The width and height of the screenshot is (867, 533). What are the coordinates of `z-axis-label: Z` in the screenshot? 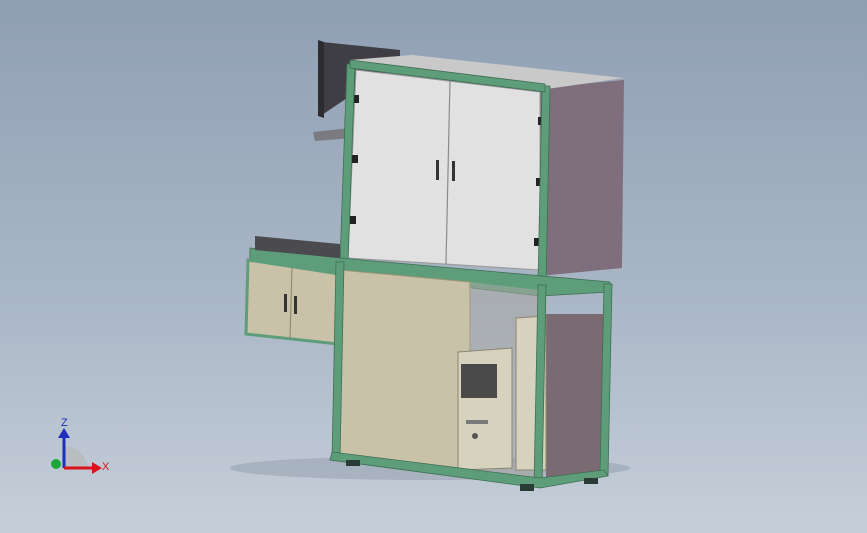 It's located at (64, 423).